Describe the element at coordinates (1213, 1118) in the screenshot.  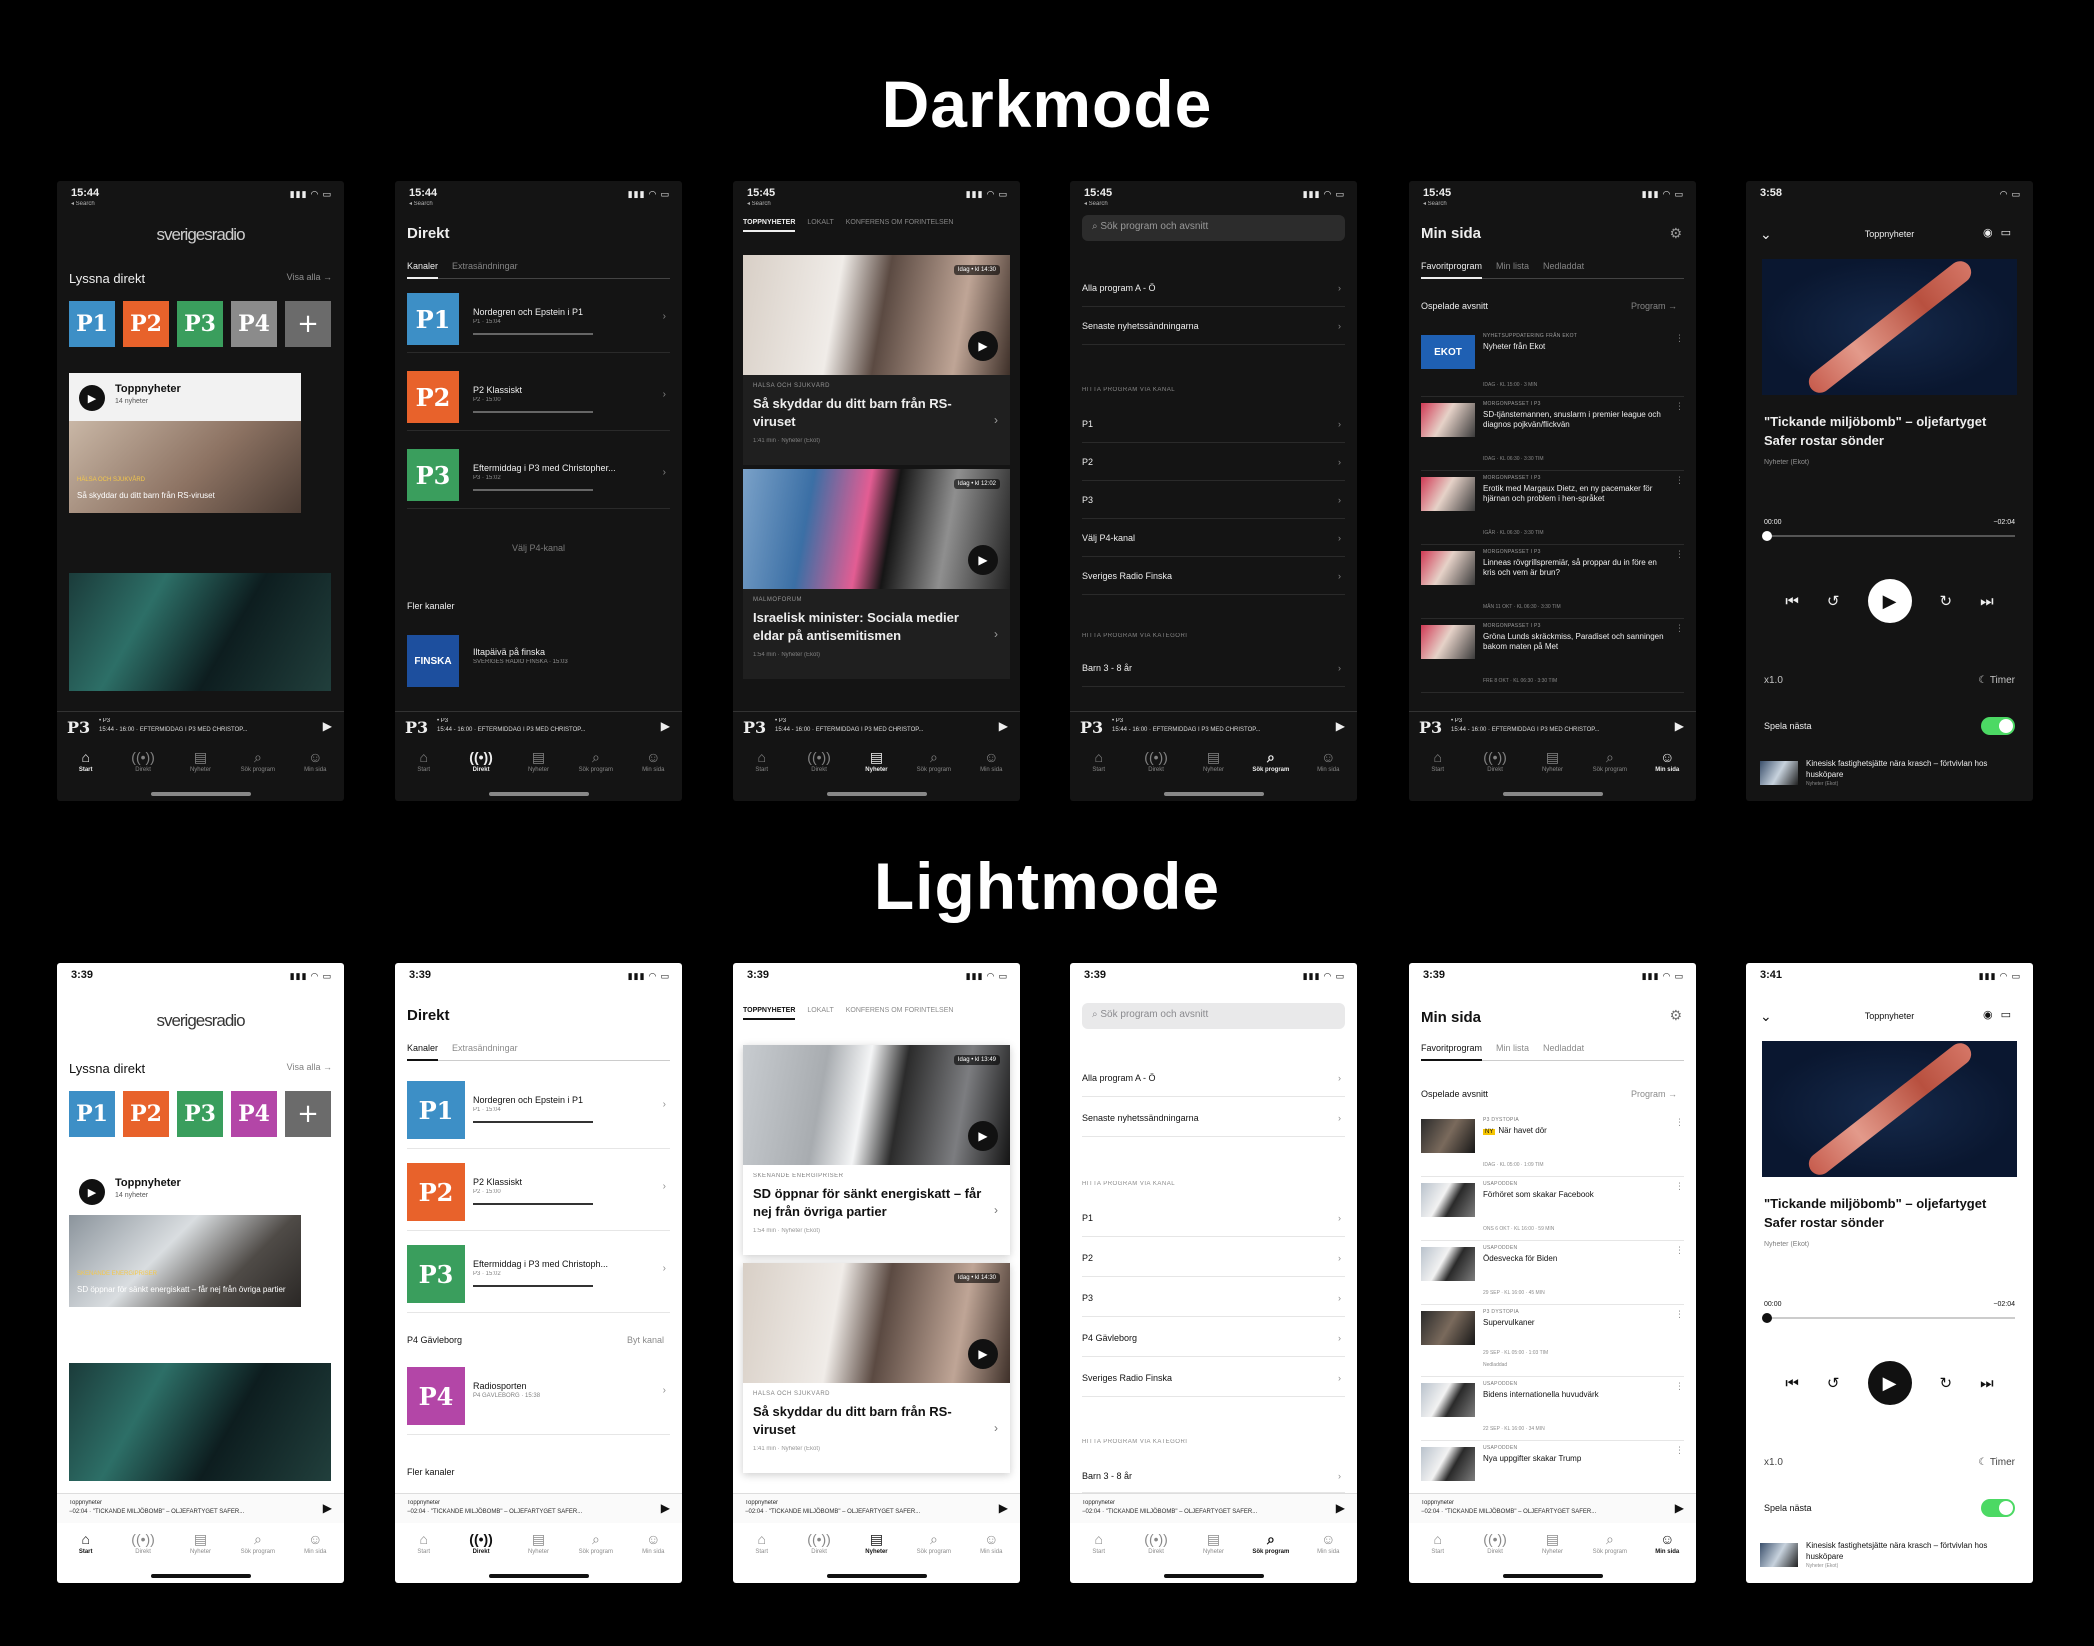
I see `latest-news-row: Senaste nyhetssändningarna ›` at that location.